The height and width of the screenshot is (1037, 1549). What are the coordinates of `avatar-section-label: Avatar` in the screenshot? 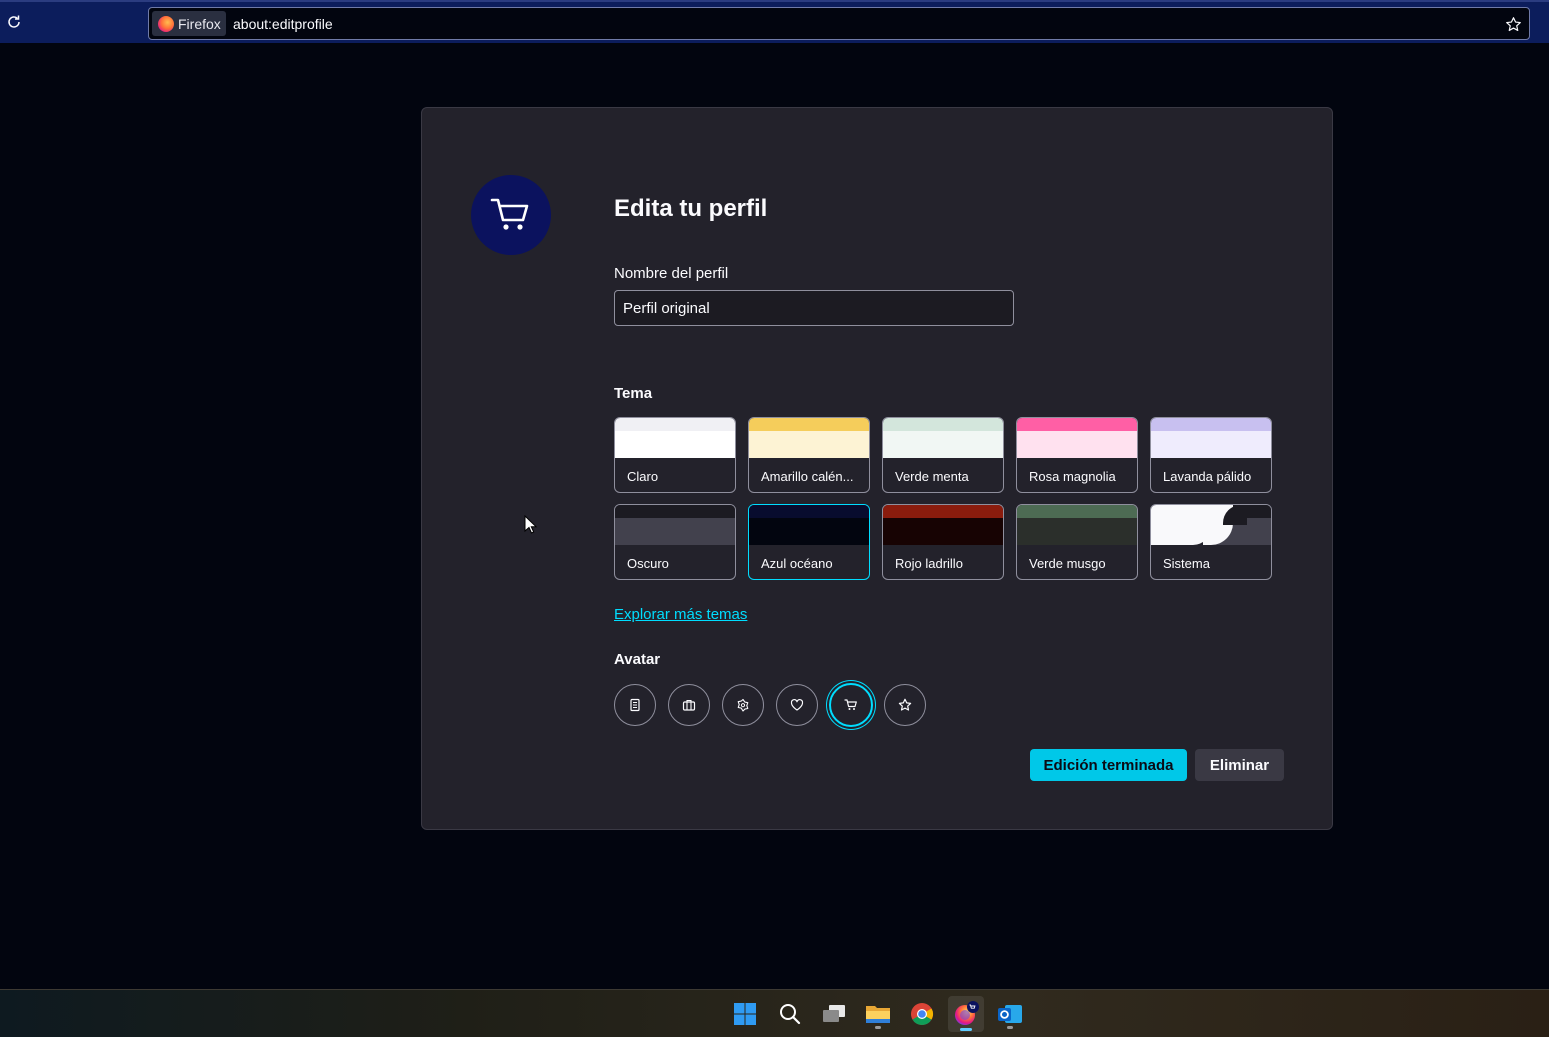 It's located at (637, 659).